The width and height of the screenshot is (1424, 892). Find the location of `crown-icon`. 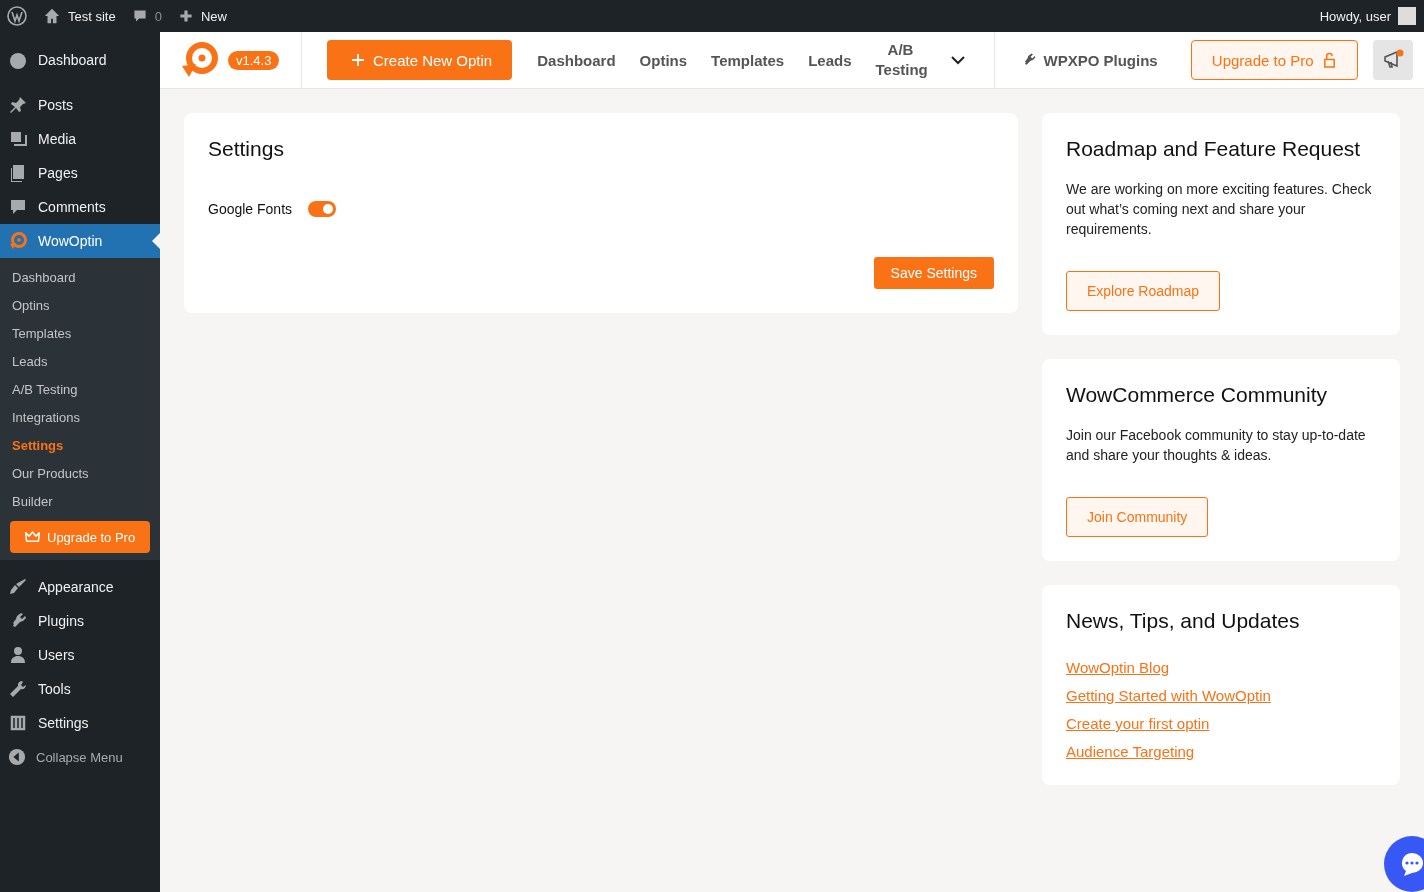

crown-icon is located at coordinates (32, 537).